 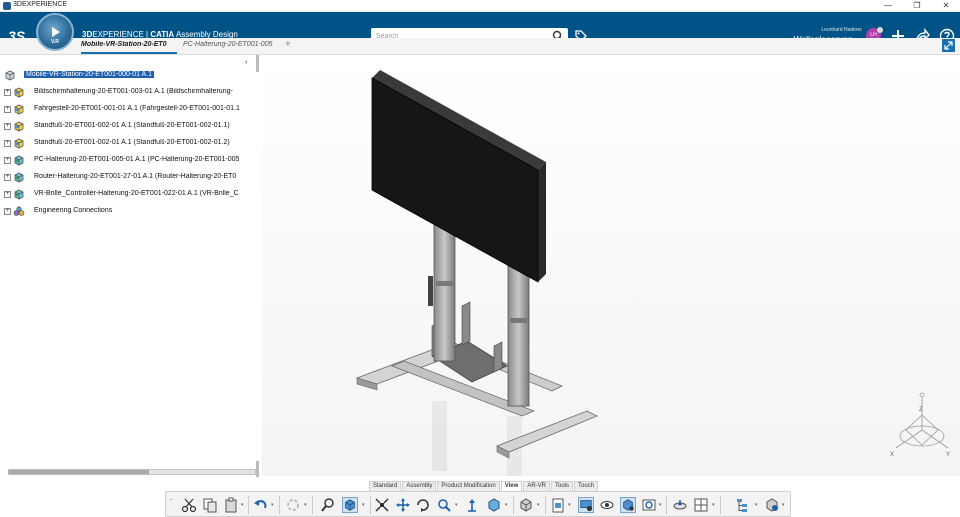 What do you see at coordinates (242, 505) in the screenshot?
I see `paste-dropdown-icon: ▾` at bounding box center [242, 505].